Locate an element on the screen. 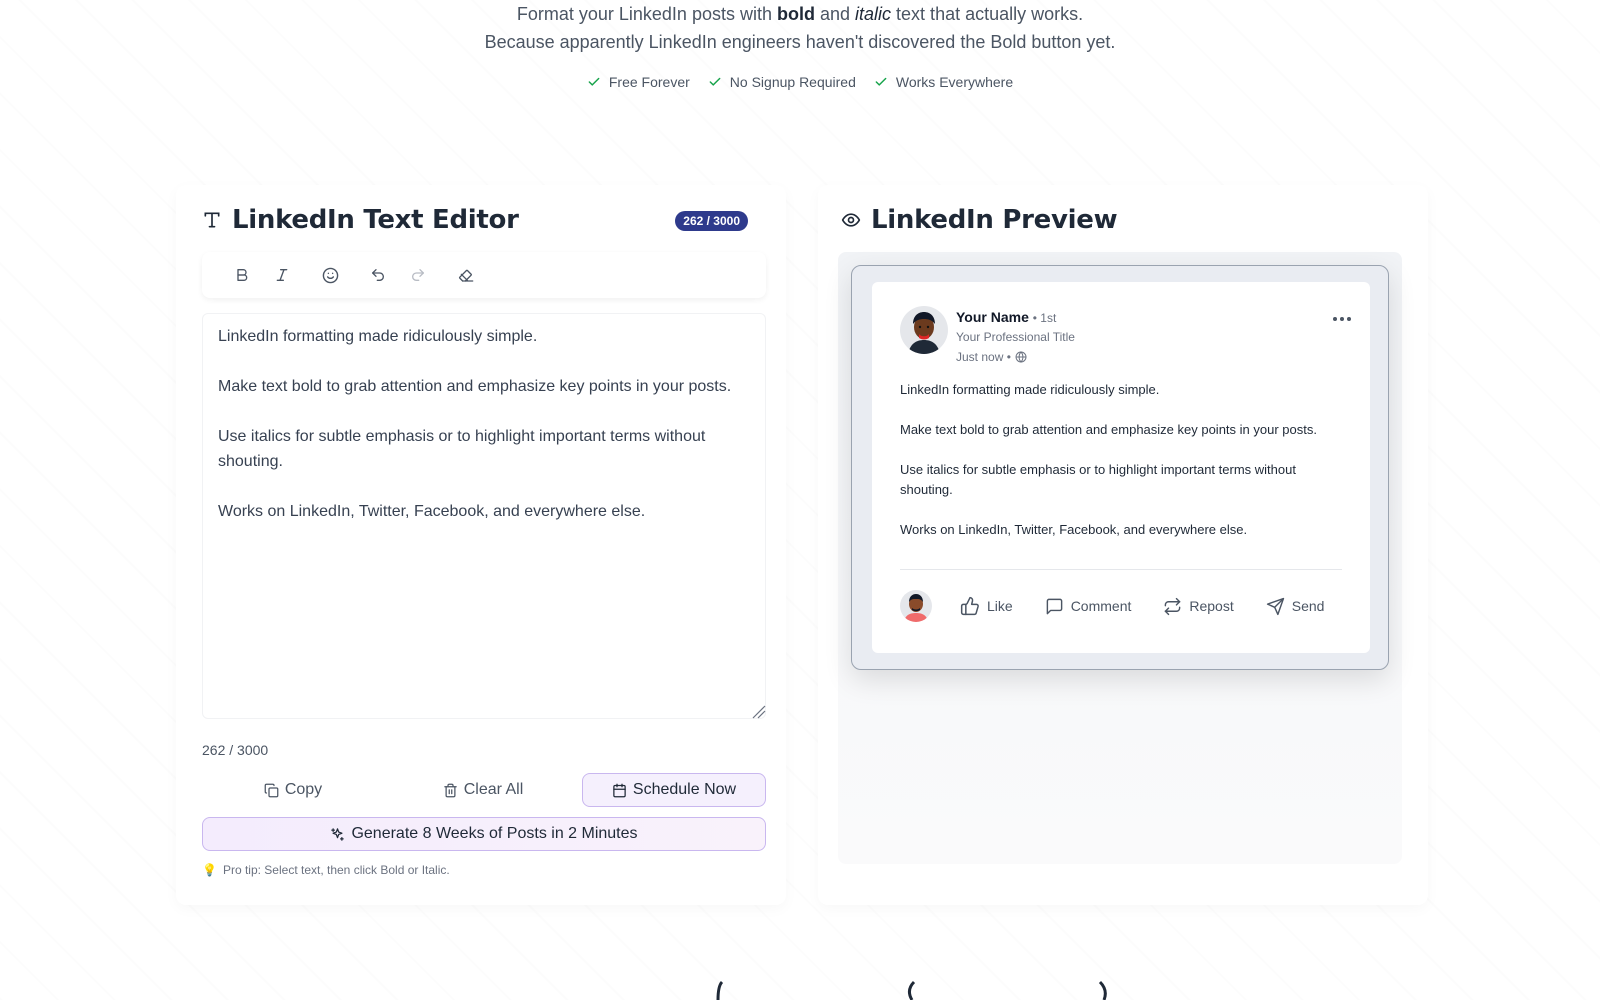  send-button: Send is located at coordinates (1295, 606).